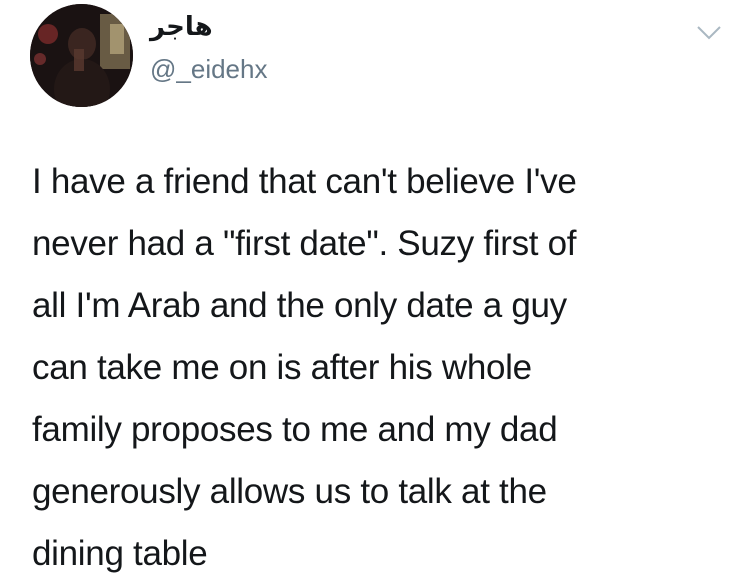 Image resolution: width=750 pixels, height=585 pixels. I want to click on avatar, so click(81, 55).